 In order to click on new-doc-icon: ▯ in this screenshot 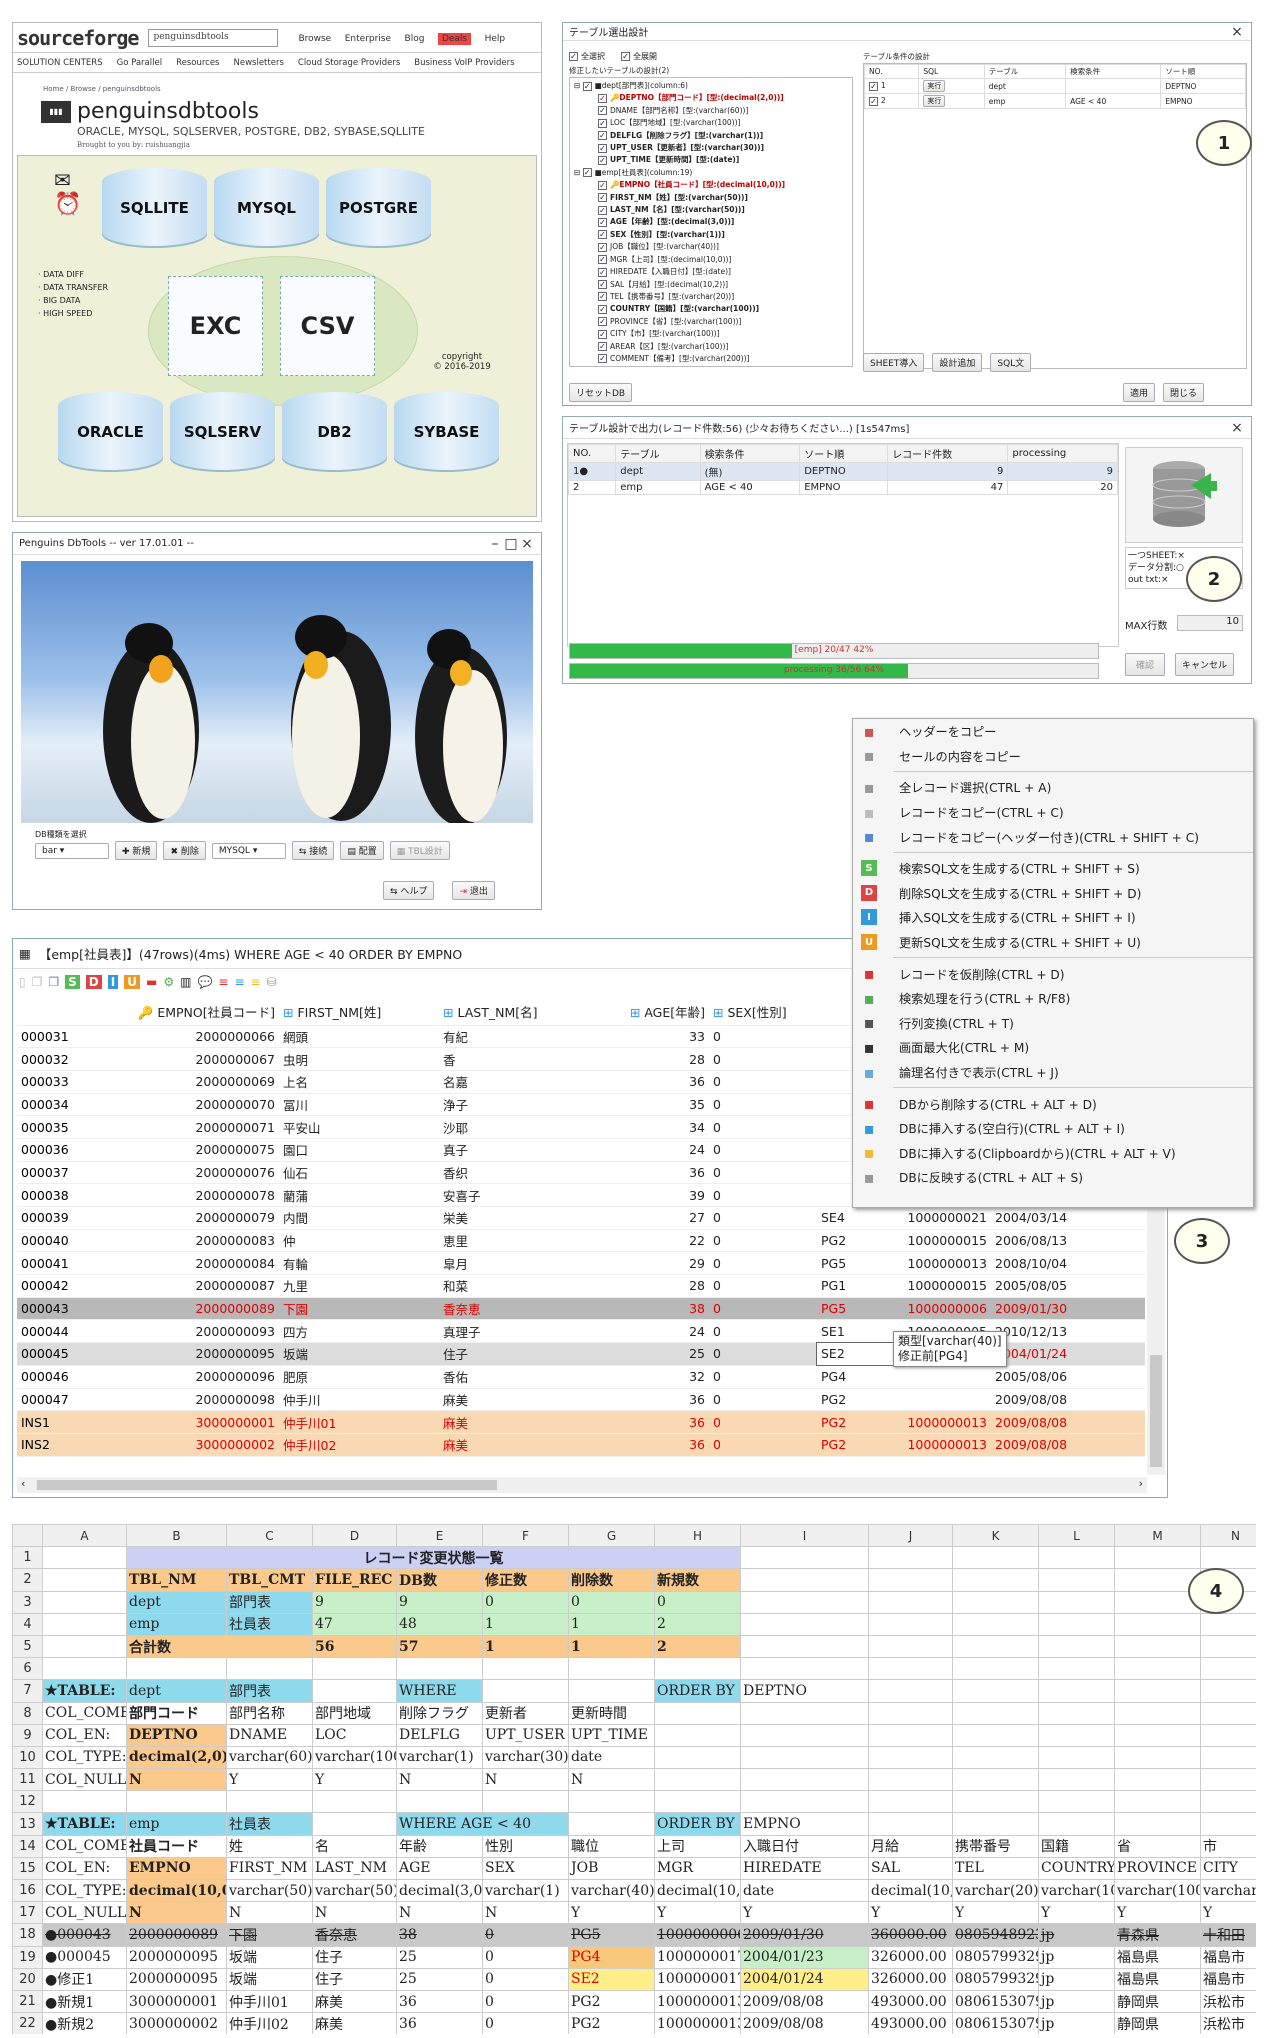, I will do `click(22, 982)`.